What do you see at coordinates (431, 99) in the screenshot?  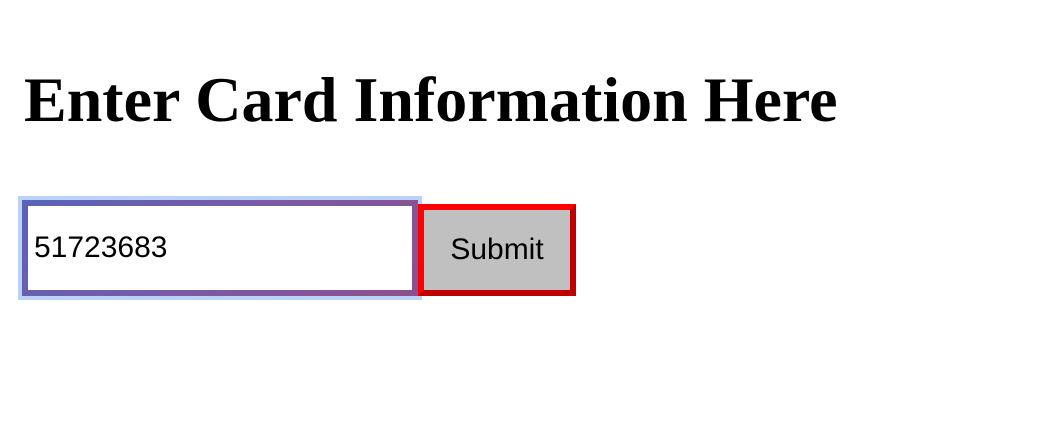 I see `page-title: Enter Card Information Here` at bounding box center [431, 99].